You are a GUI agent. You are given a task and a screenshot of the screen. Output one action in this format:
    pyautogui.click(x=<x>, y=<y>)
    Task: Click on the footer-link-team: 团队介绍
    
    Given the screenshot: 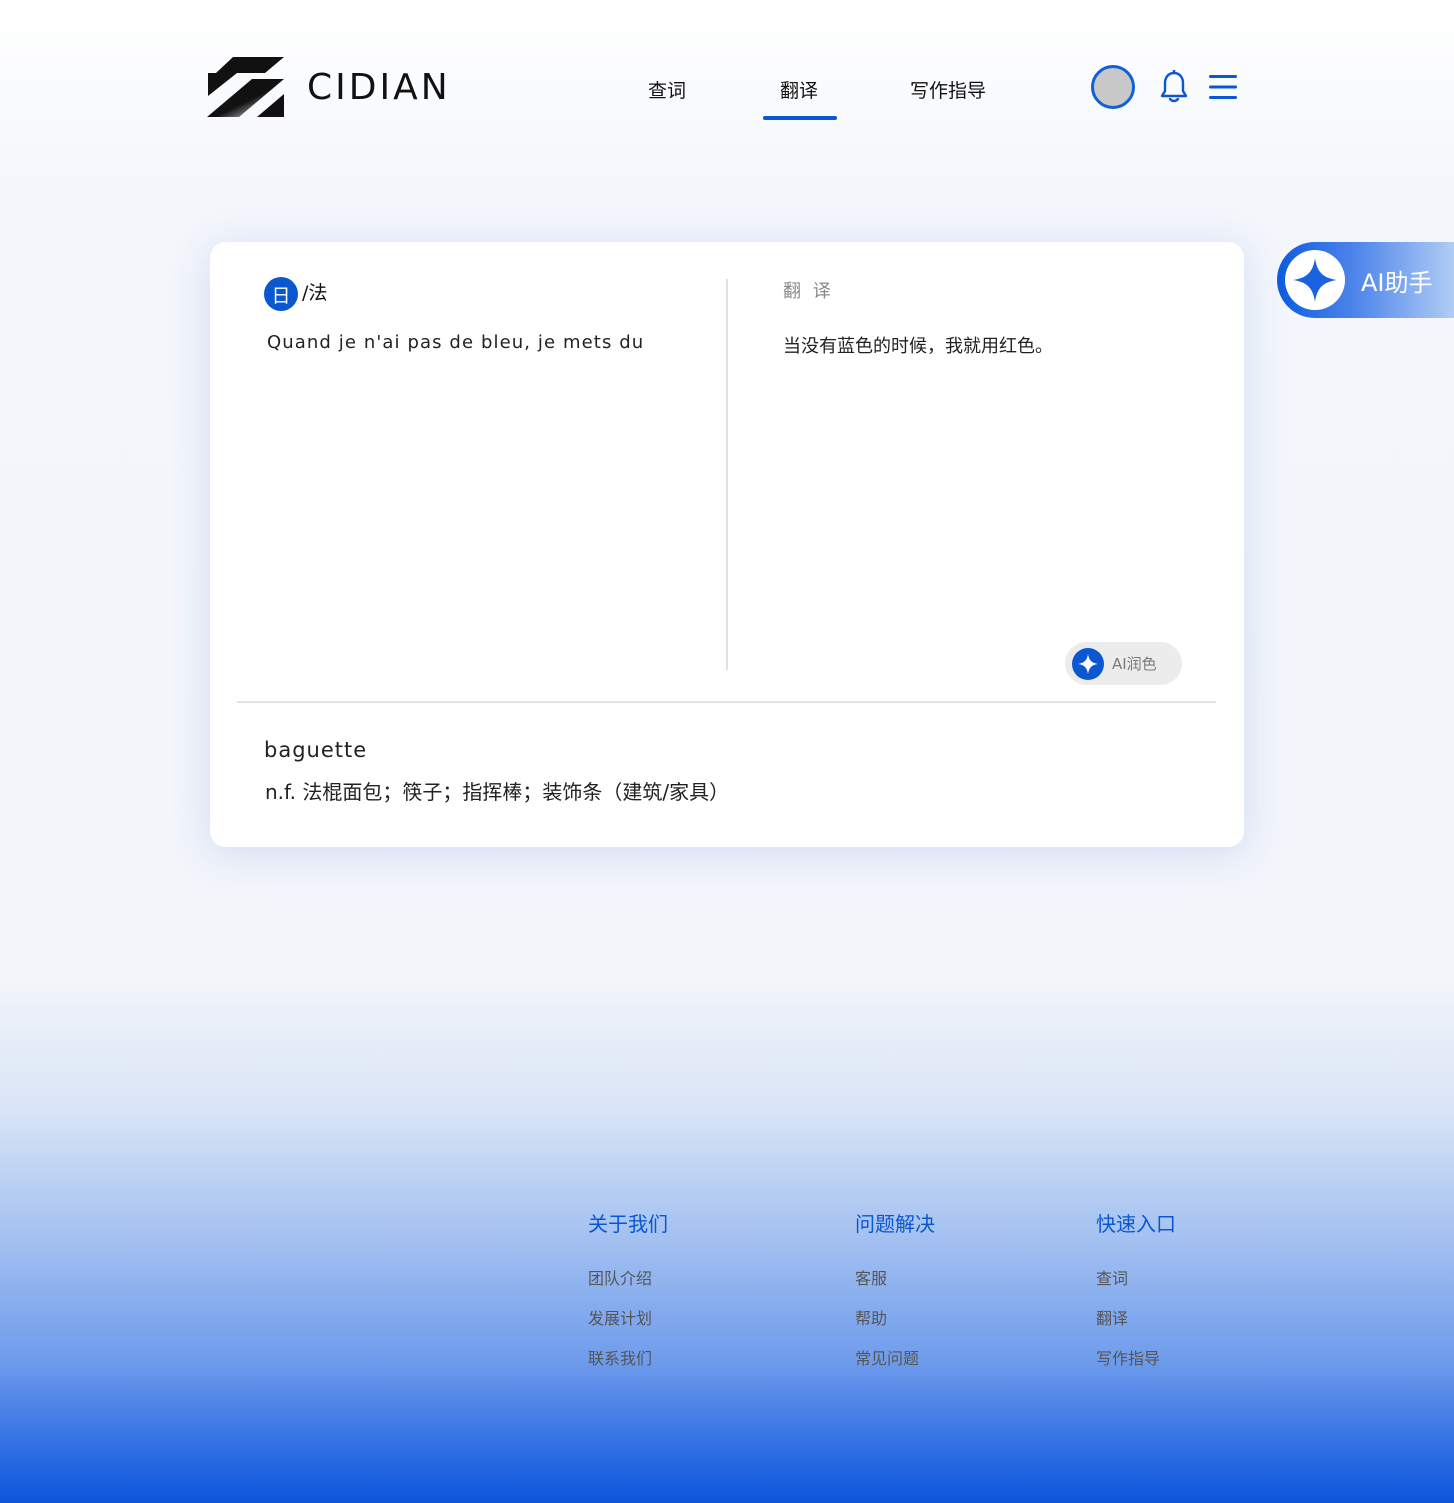 What is the action you would take?
    pyautogui.click(x=628, y=1277)
    